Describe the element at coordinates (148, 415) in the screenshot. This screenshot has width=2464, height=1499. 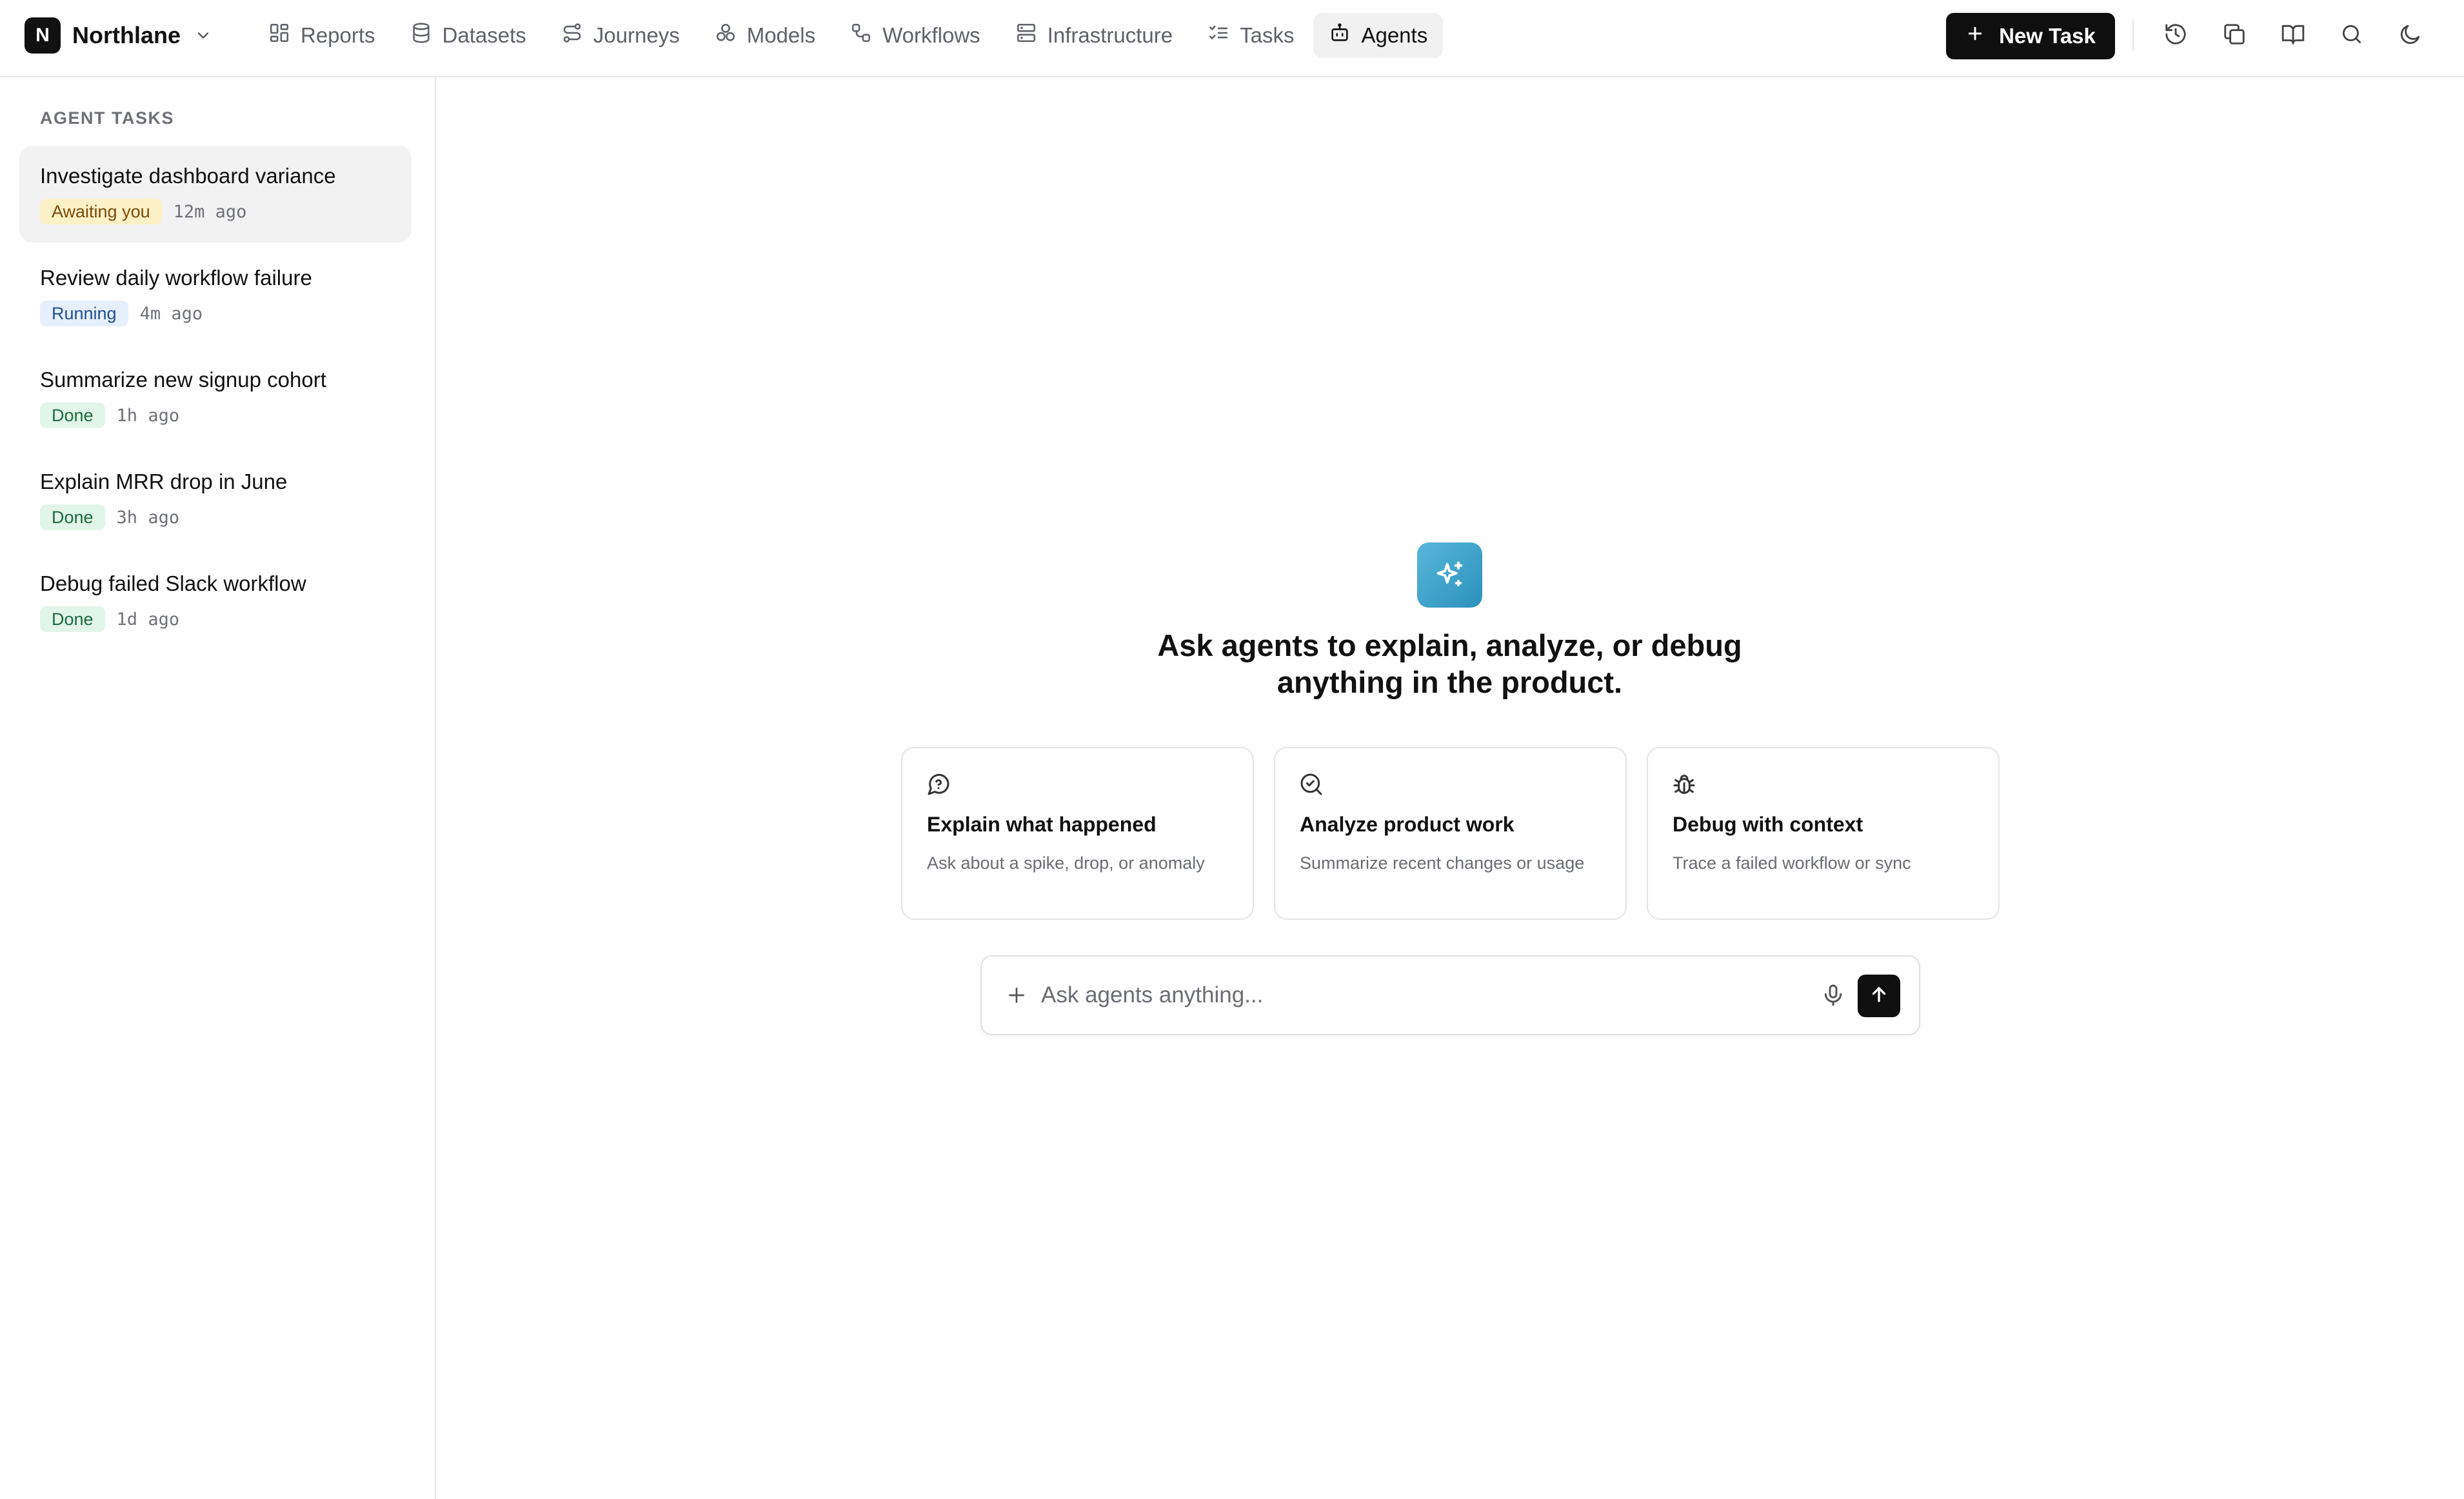
I see `task-time: 1h ago` at that location.